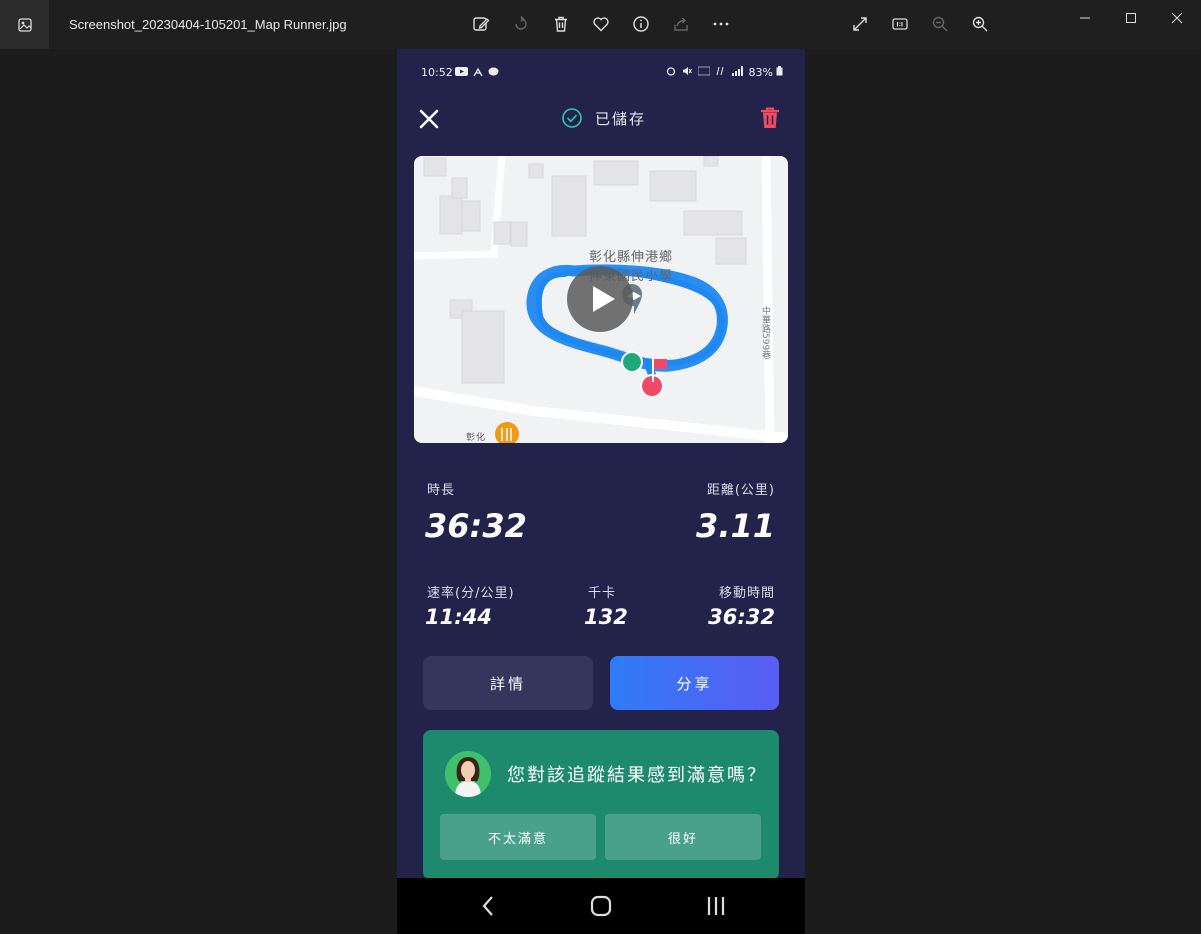 This screenshot has height=934, width=1201. I want to click on distance-label: 距離(公里), so click(740, 490).